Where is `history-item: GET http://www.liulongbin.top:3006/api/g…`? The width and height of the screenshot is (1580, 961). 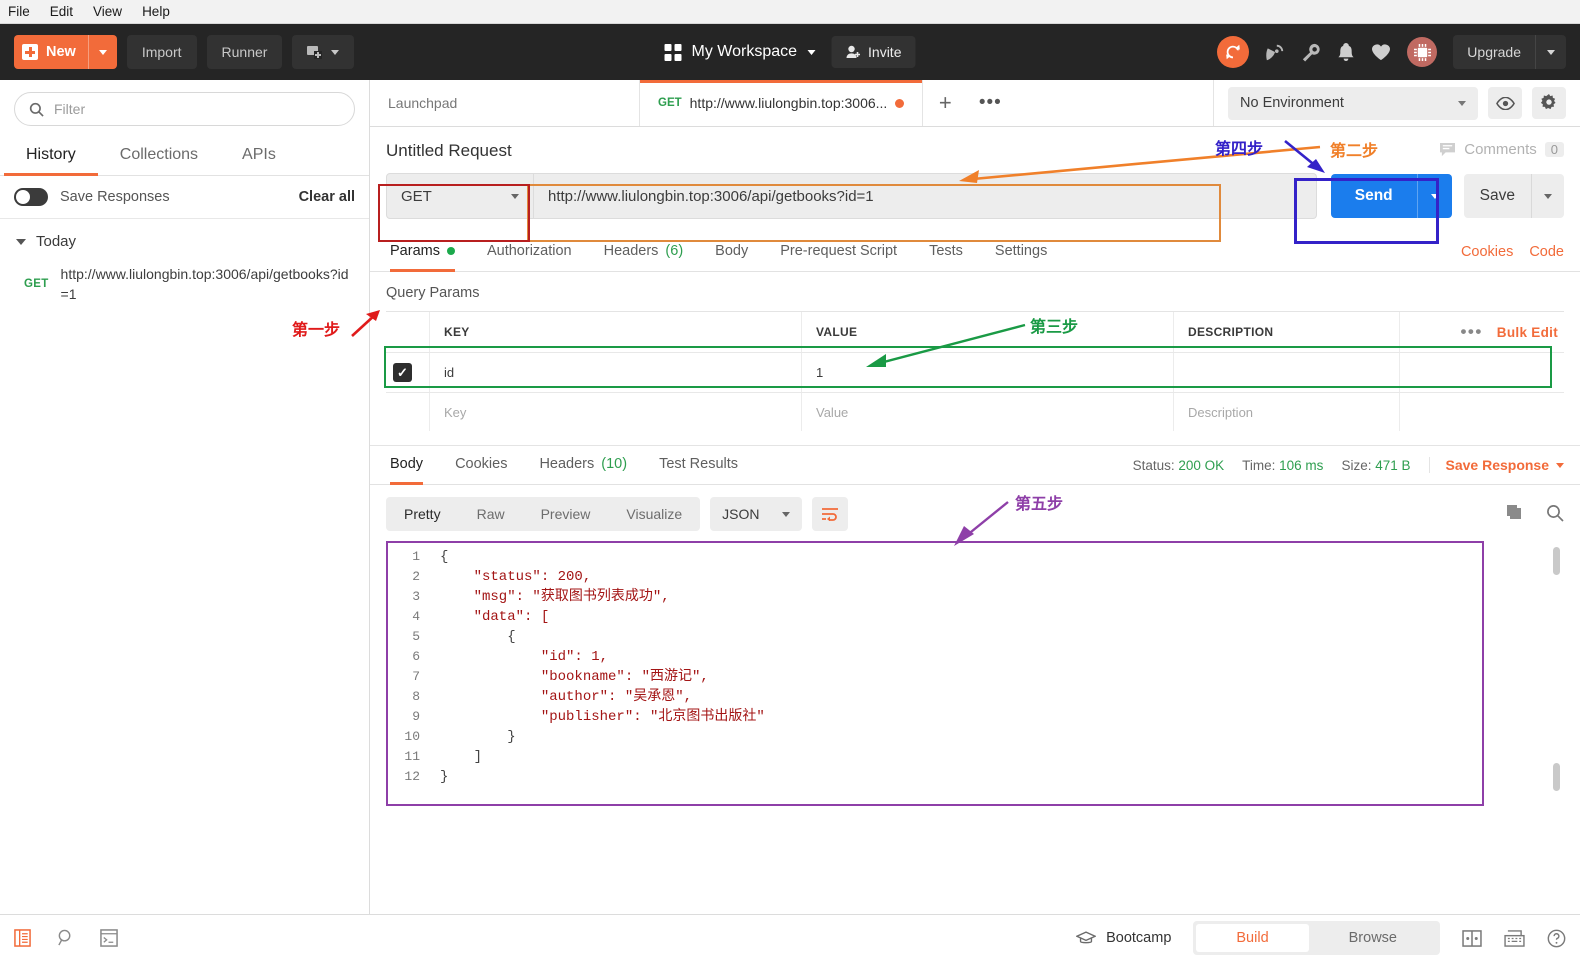 history-item: GET http://www.liulongbin.top:3006/api/g… is located at coordinates (184, 287).